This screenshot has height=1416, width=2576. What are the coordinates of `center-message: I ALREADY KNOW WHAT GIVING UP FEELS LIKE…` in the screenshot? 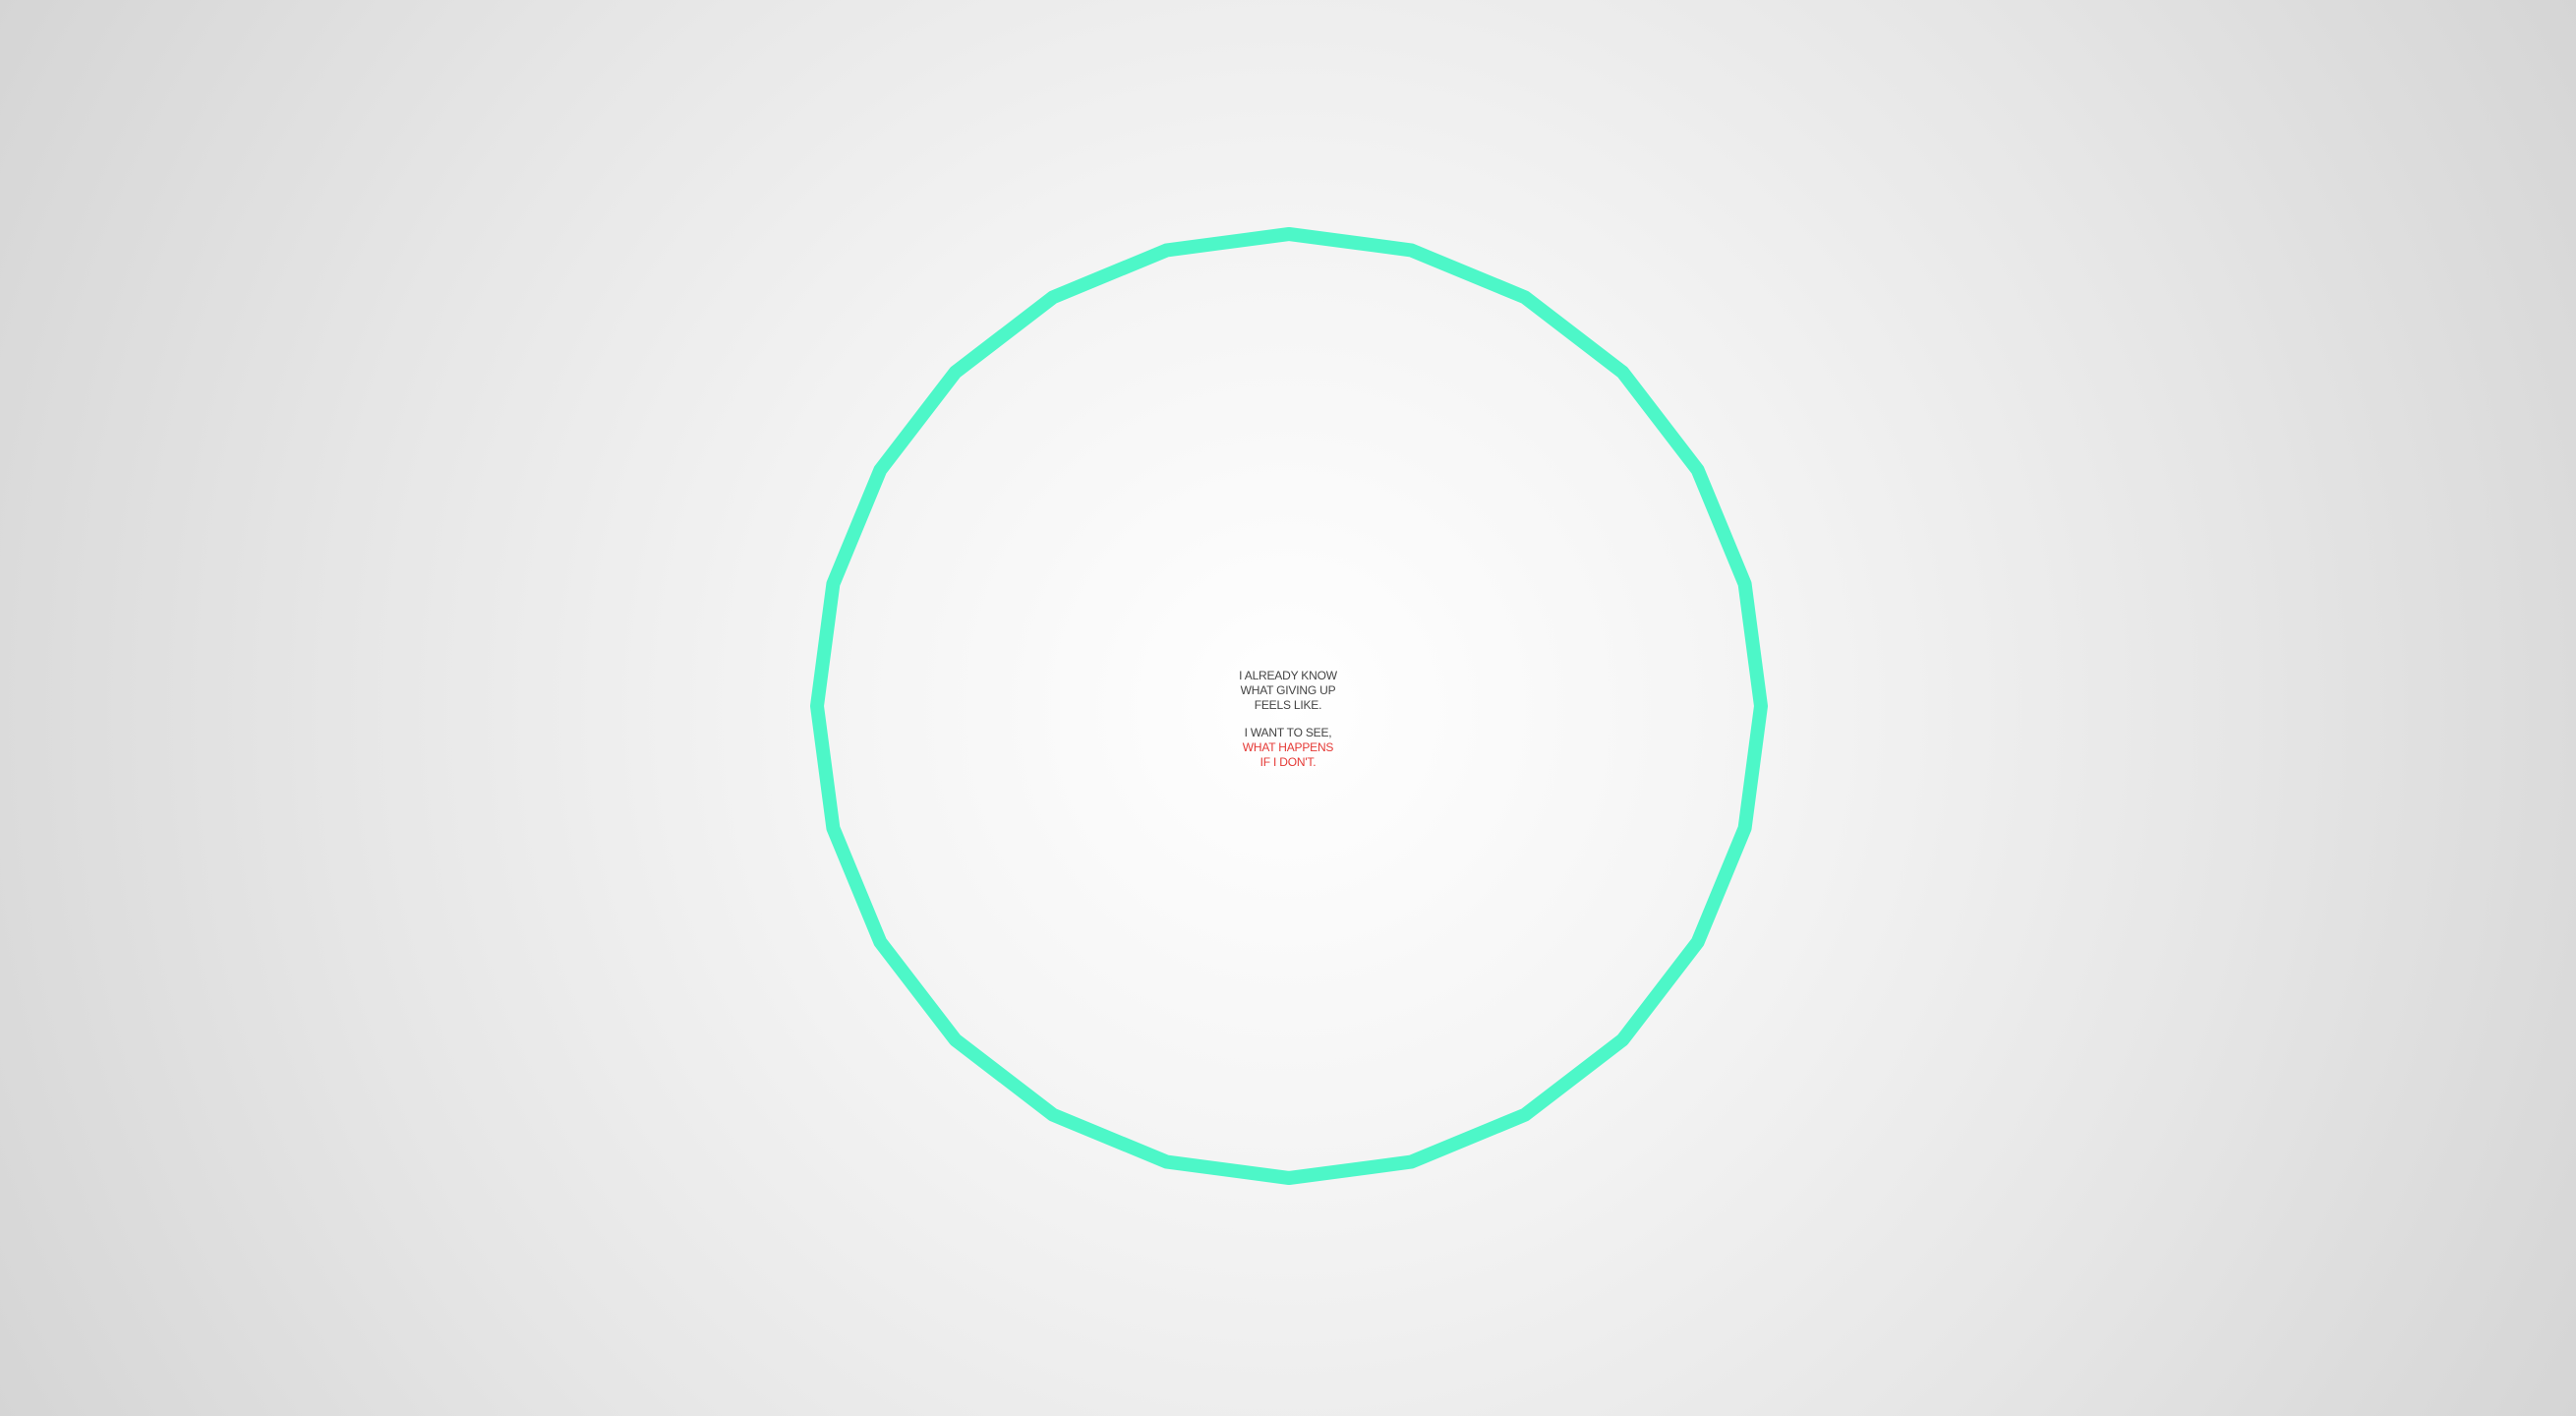 It's located at (1288, 719).